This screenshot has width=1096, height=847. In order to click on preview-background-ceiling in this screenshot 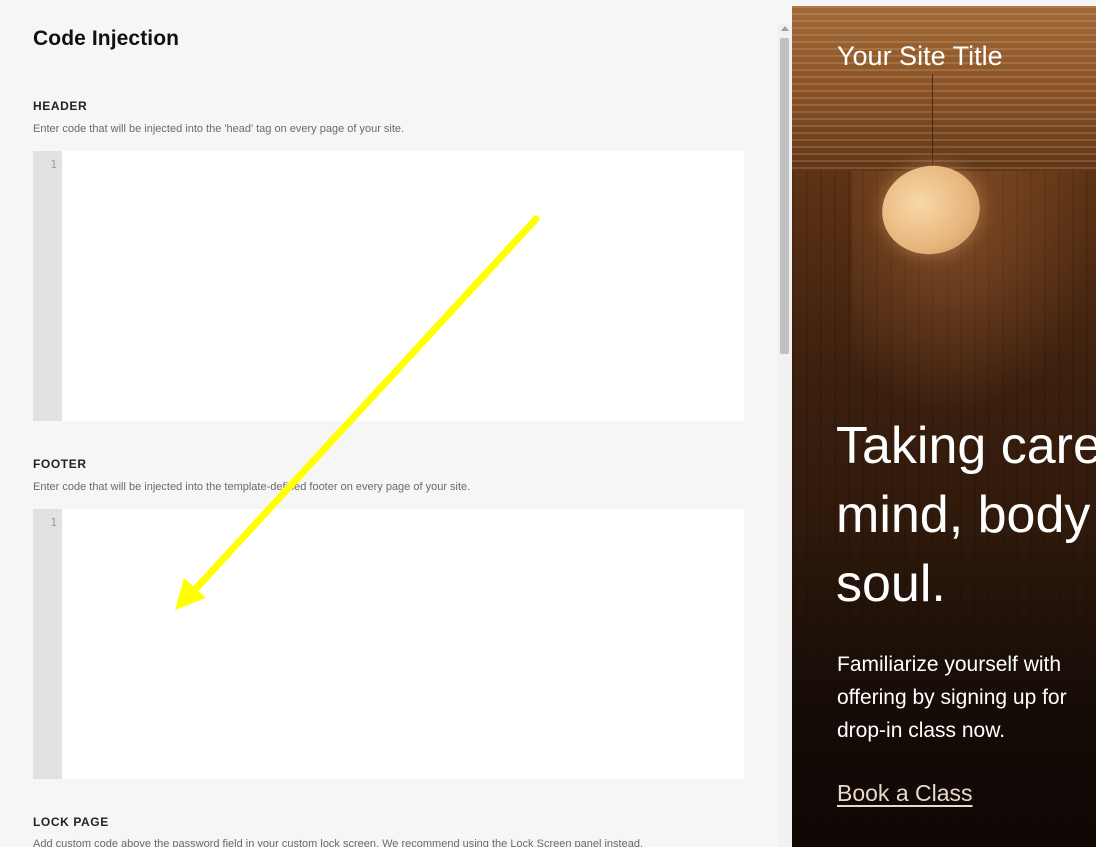, I will do `click(944, 88)`.